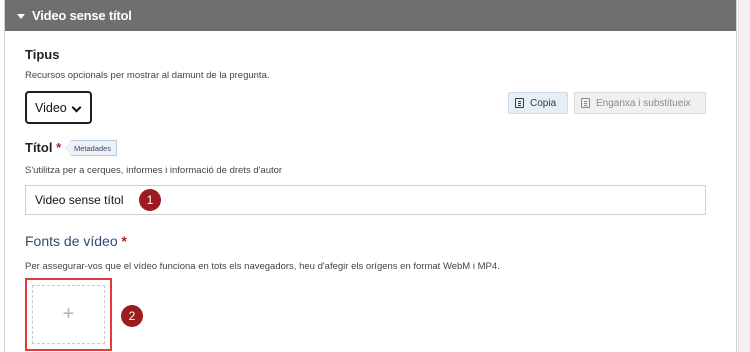 This screenshot has height=352, width=750. Describe the element at coordinates (585, 103) in the screenshot. I see `paste-icon` at that location.